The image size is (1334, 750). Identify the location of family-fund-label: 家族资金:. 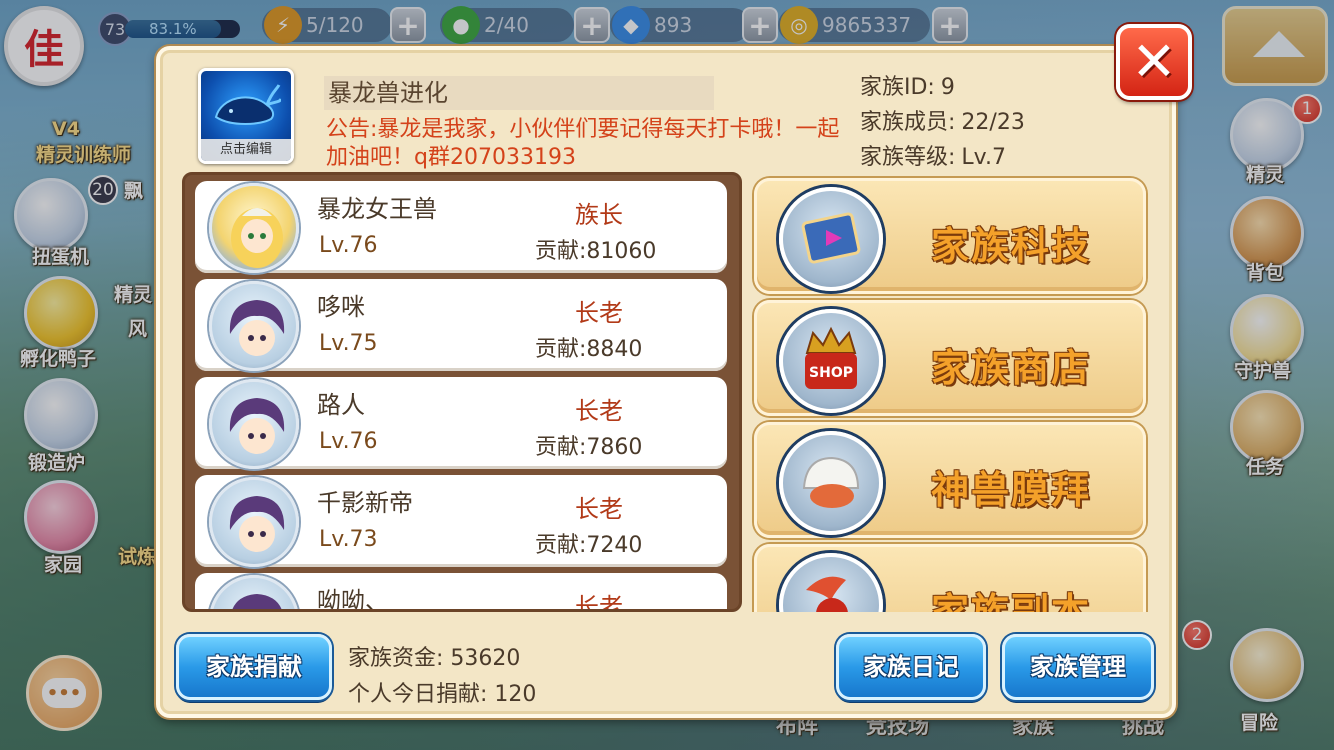
(396, 658).